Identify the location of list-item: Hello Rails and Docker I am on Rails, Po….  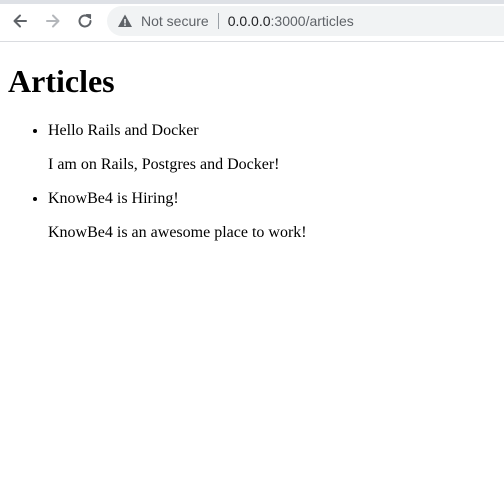
(272, 148).